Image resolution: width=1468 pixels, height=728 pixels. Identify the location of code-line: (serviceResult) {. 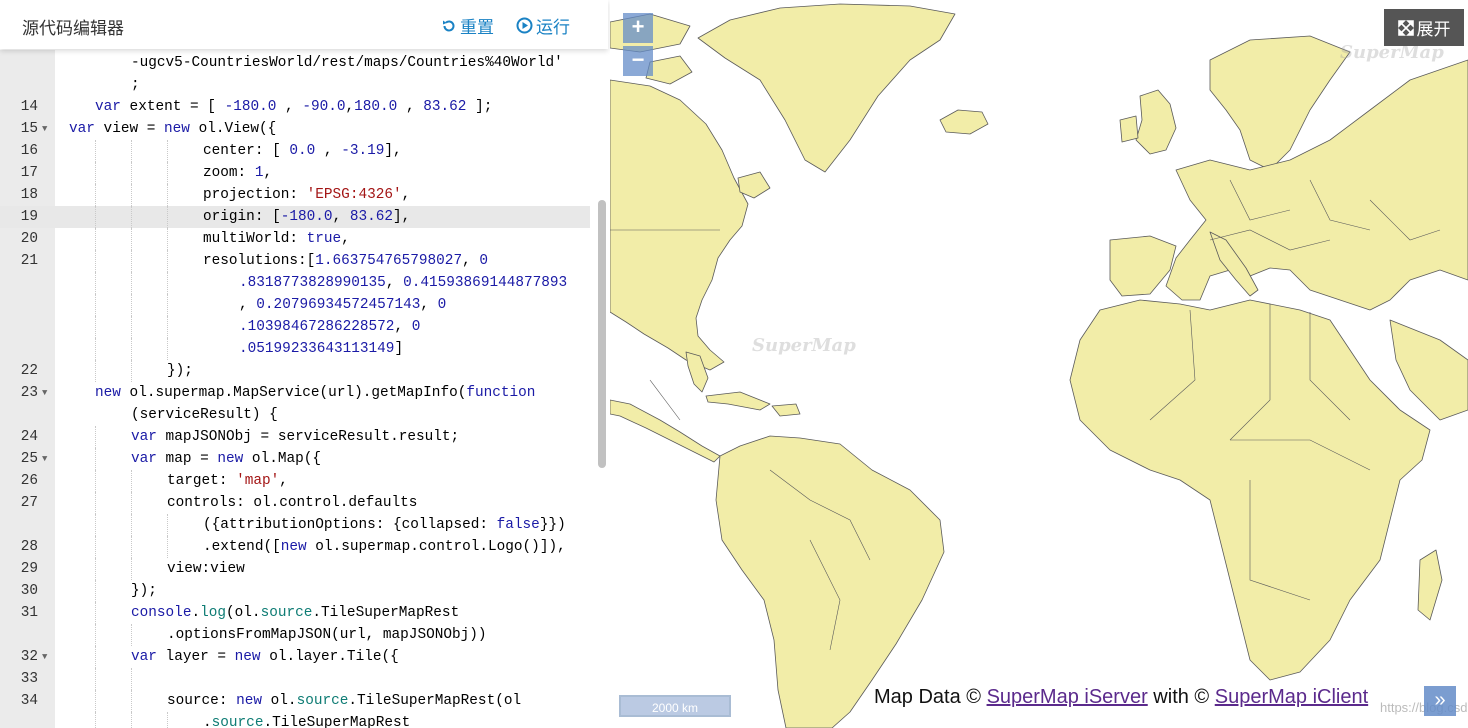
(295, 415).